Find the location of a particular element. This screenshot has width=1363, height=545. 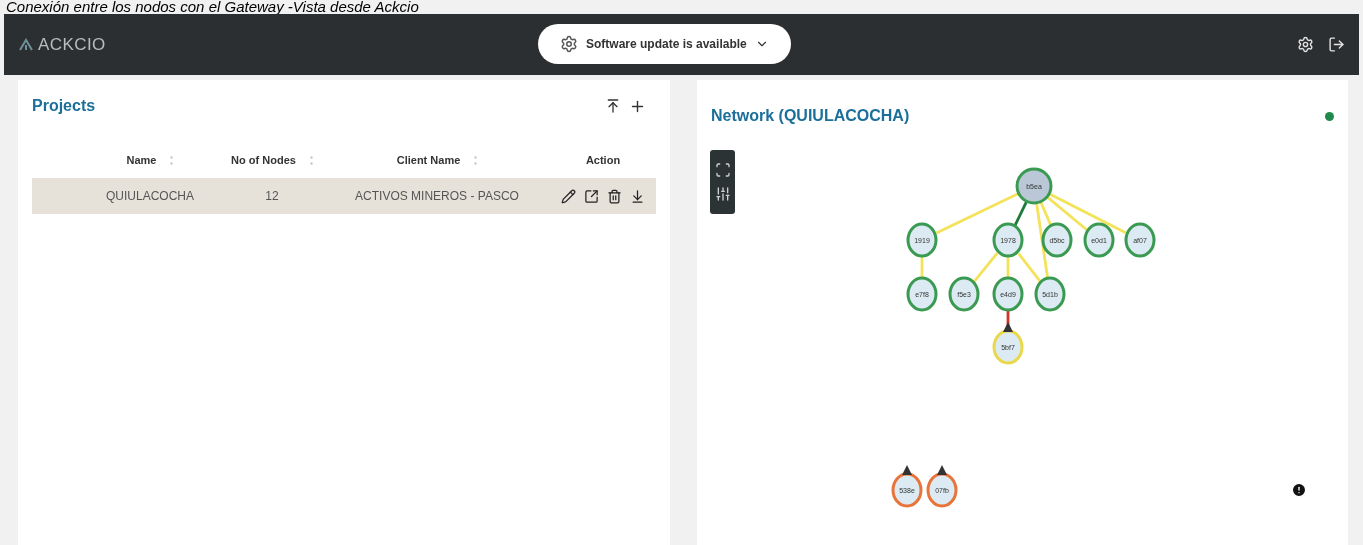

alert-icon is located at coordinates (1299, 490).